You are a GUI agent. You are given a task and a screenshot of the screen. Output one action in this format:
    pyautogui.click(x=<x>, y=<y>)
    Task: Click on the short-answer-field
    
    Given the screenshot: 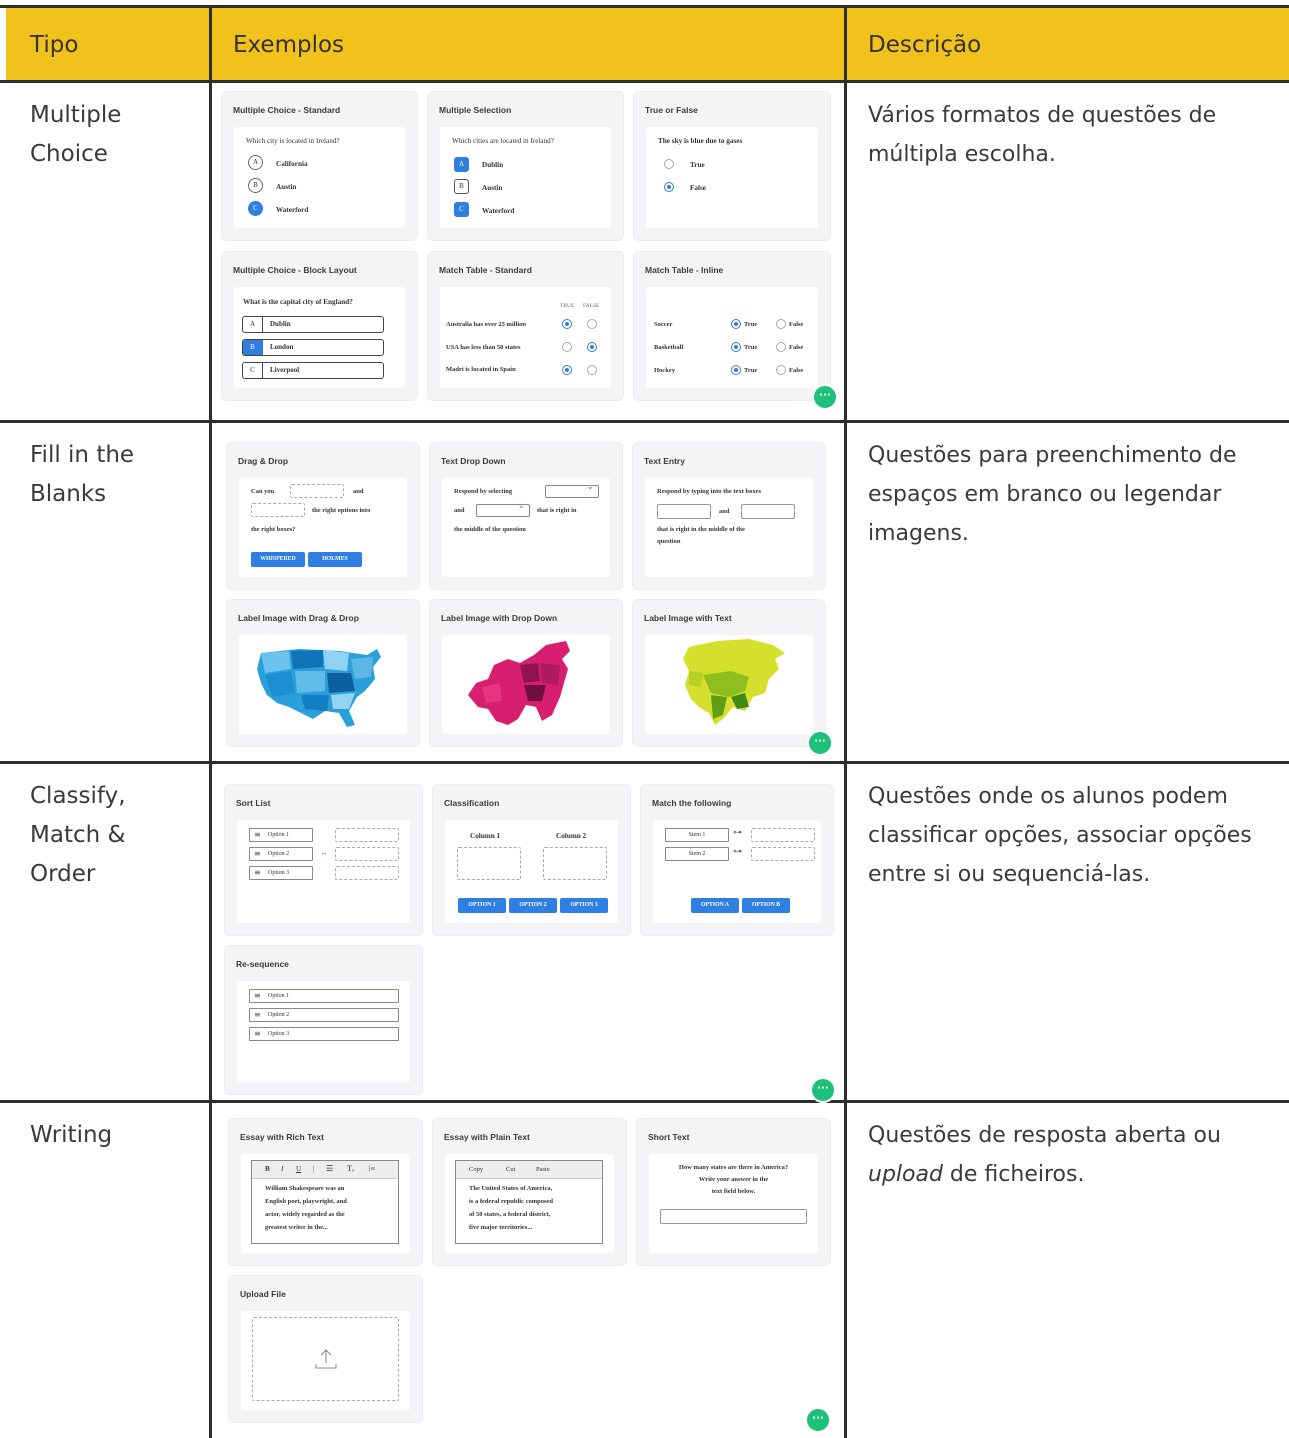 What is the action you would take?
    pyautogui.click(x=733, y=1216)
    